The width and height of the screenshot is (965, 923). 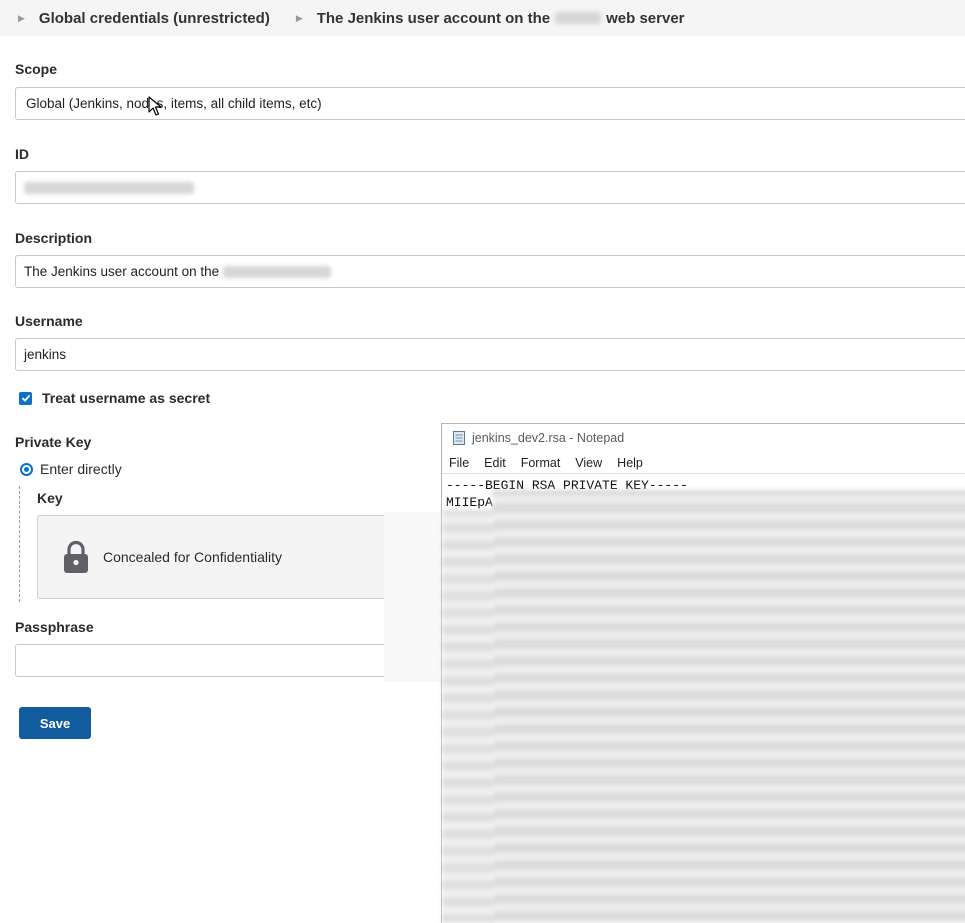 I want to click on menu-file: File, so click(x=459, y=463).